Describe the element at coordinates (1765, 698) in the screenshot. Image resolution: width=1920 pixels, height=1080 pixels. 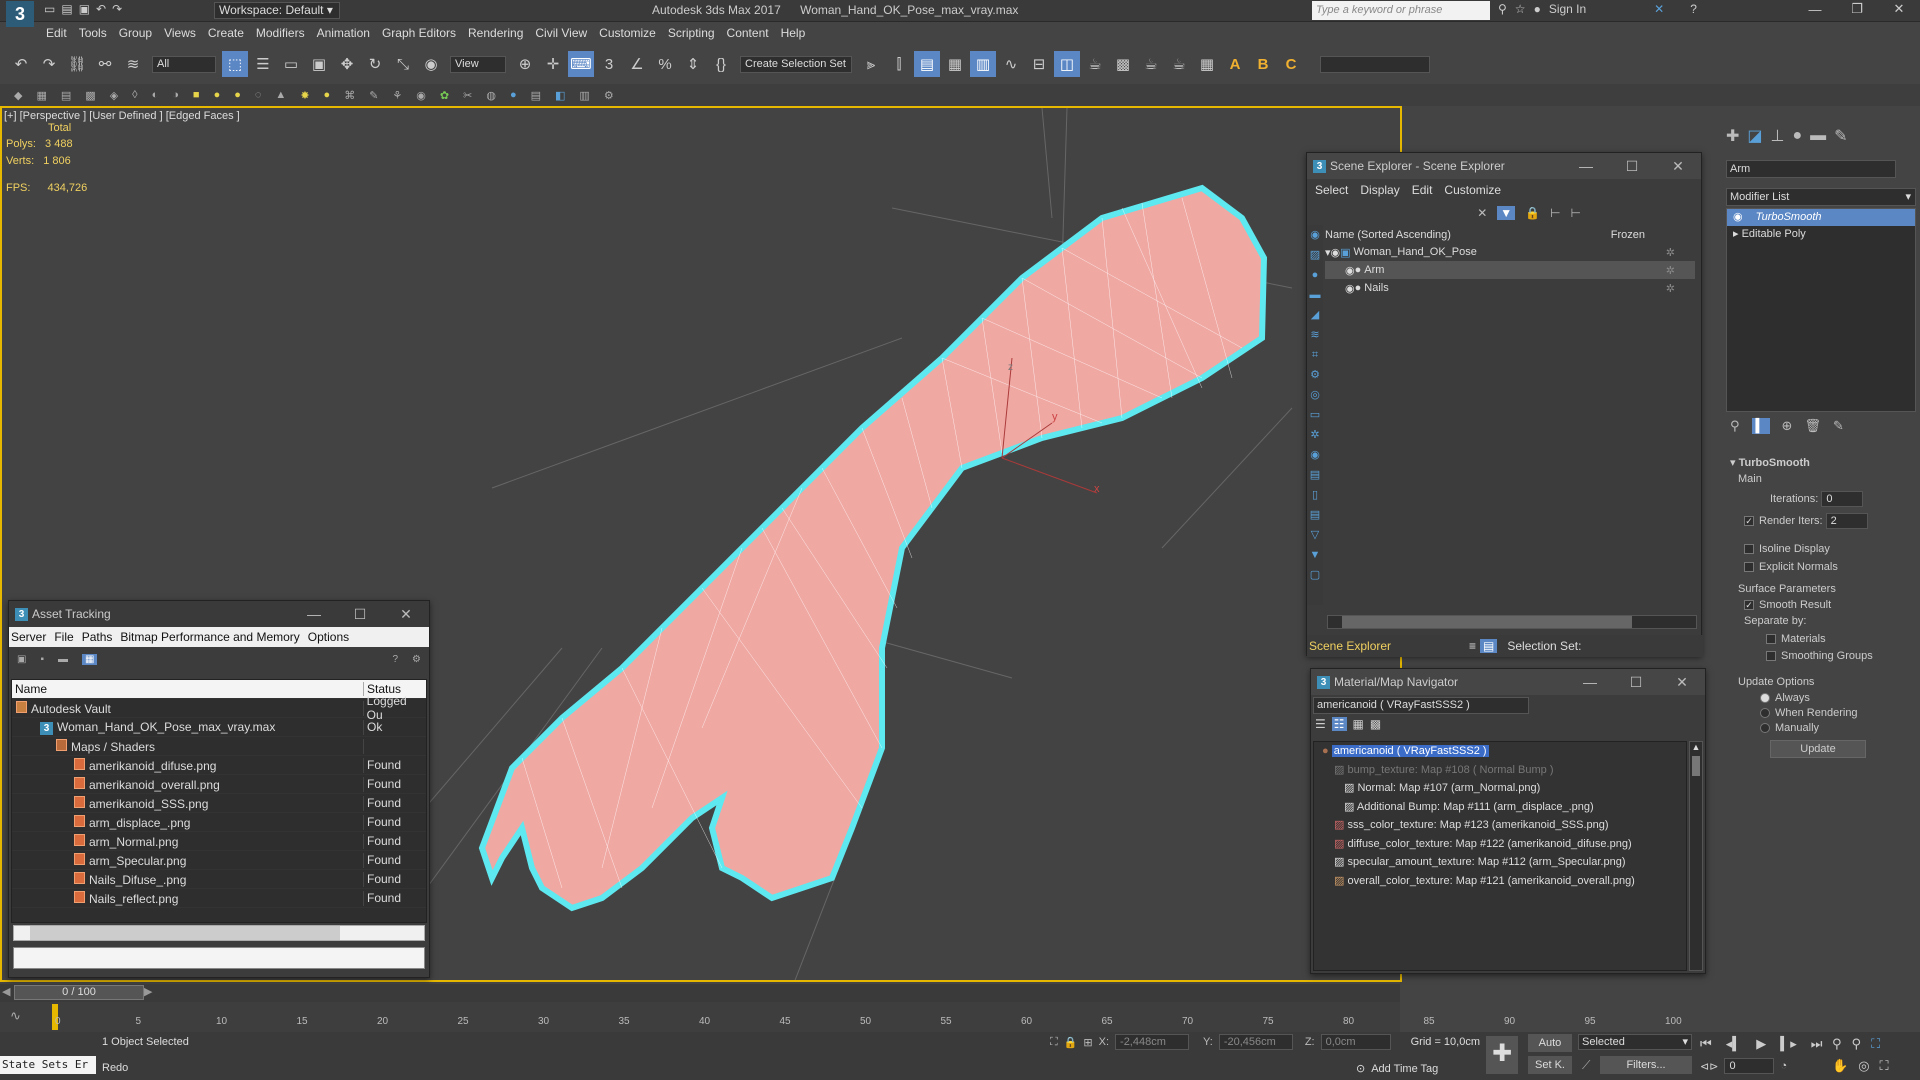
I see `always-radio` at that location.